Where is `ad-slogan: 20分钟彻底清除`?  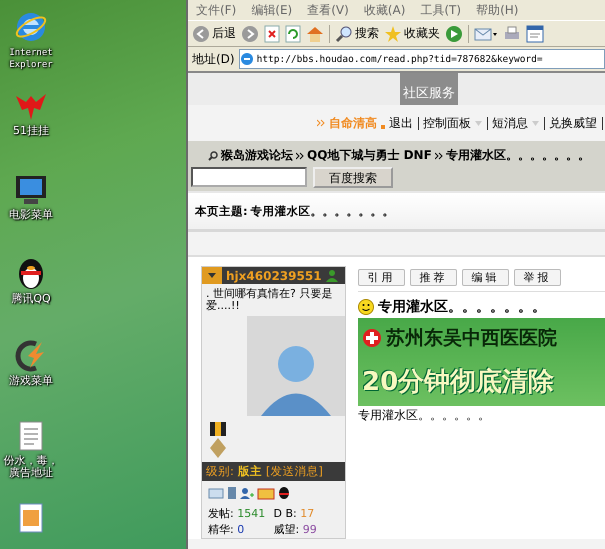 ad-slogan: 20分钟彻底清除 is located at coordinates (459, 383).